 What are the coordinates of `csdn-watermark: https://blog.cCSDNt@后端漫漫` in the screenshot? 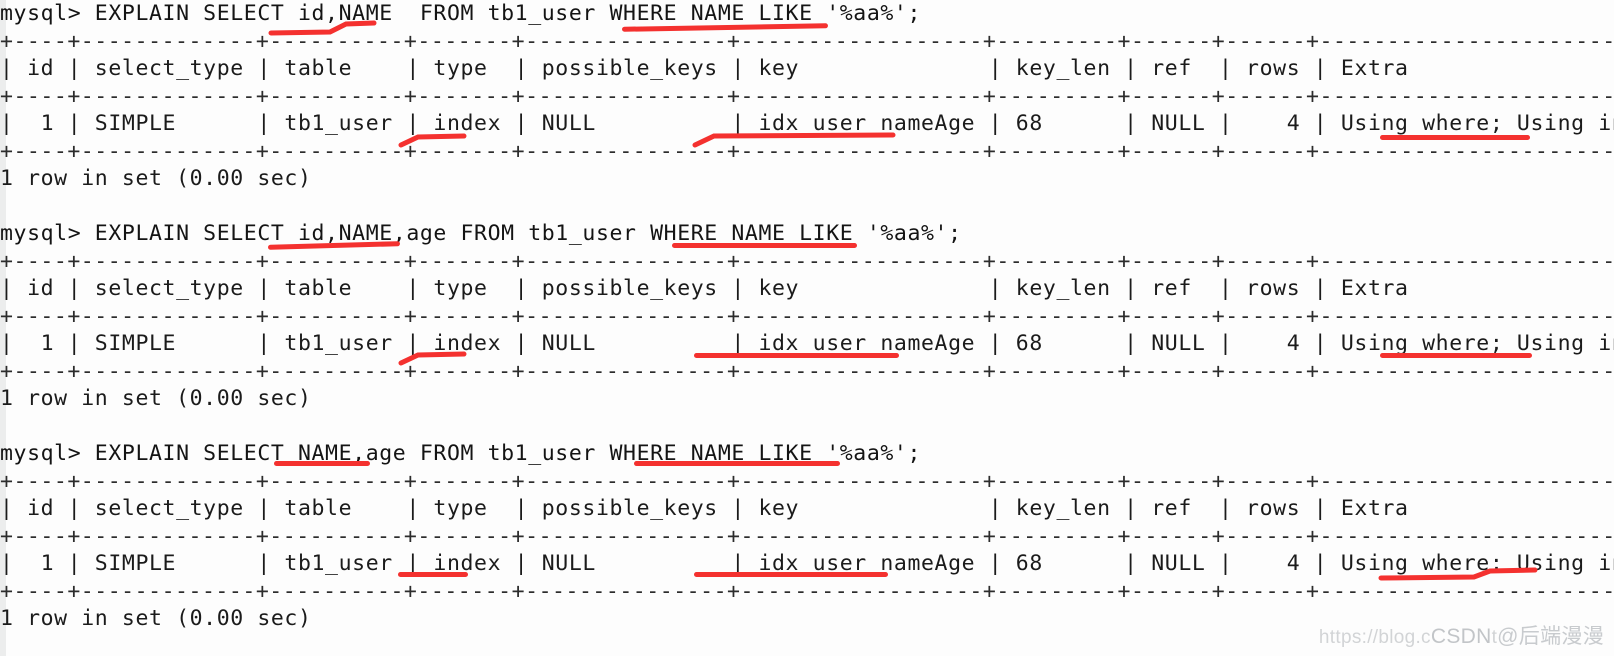 It's located at (1461, 635).